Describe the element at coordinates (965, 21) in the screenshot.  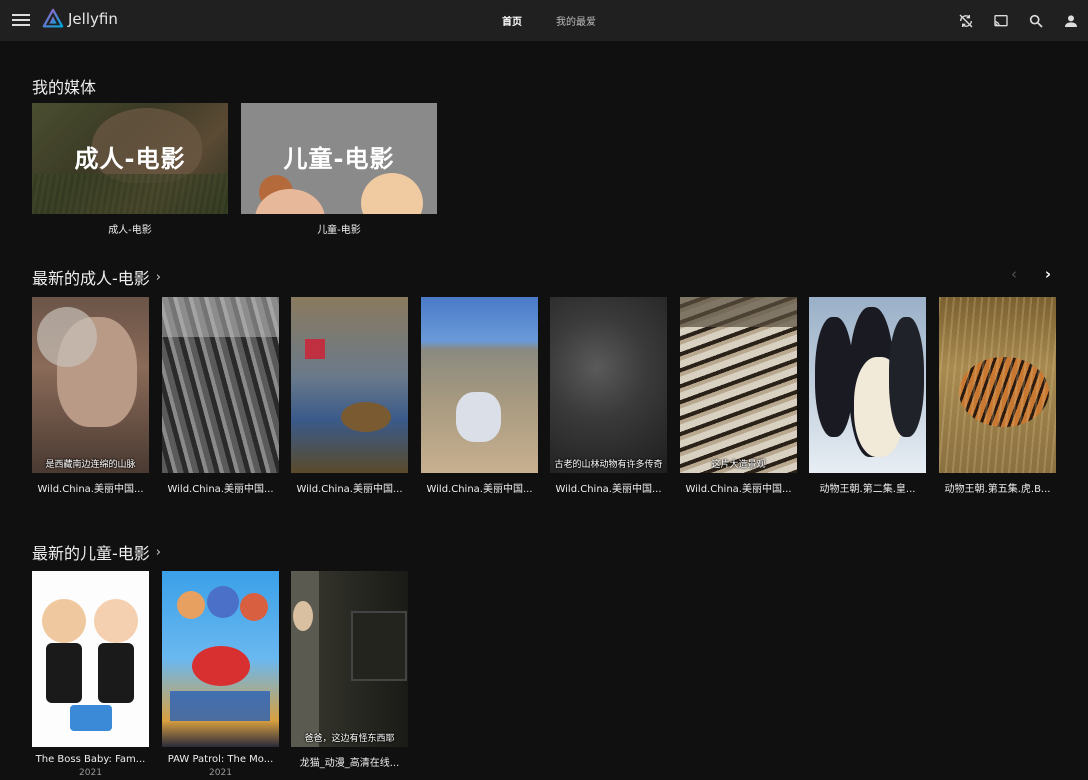
I see `sync-play-icon` at that location.